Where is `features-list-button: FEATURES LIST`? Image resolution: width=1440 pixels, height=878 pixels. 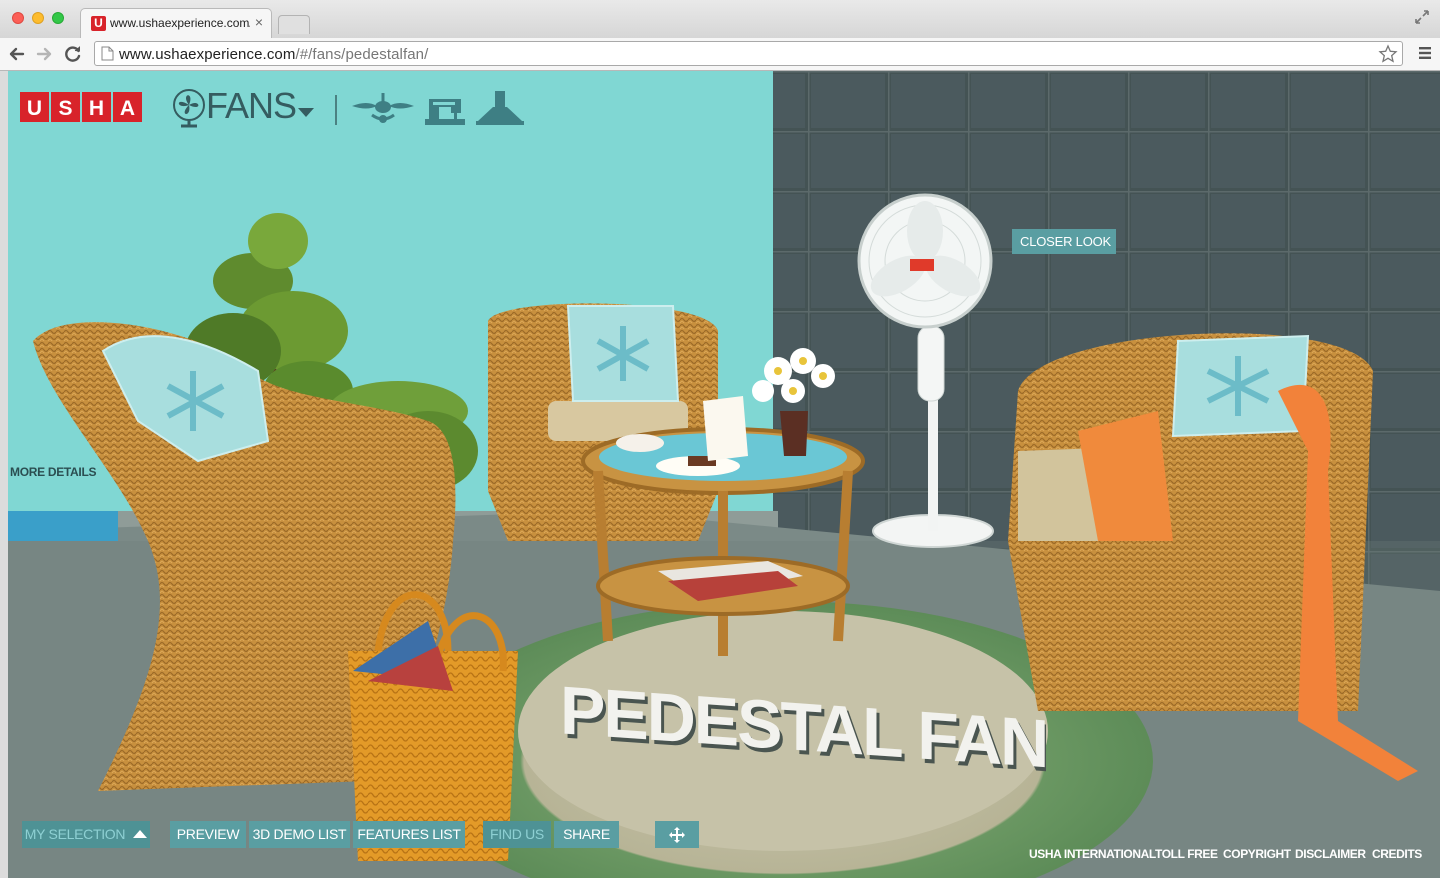 features-list-button: FEATURES LIST is located at coordinates (409, 834).